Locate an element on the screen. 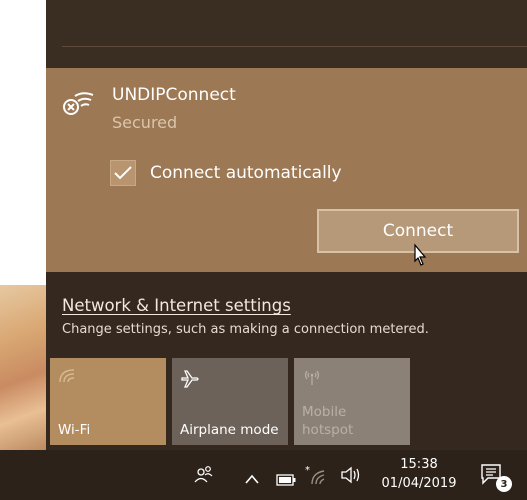 This screenshot has height=500, width=527. connect-automatically-checkbox is located at coordinates (123, 173).